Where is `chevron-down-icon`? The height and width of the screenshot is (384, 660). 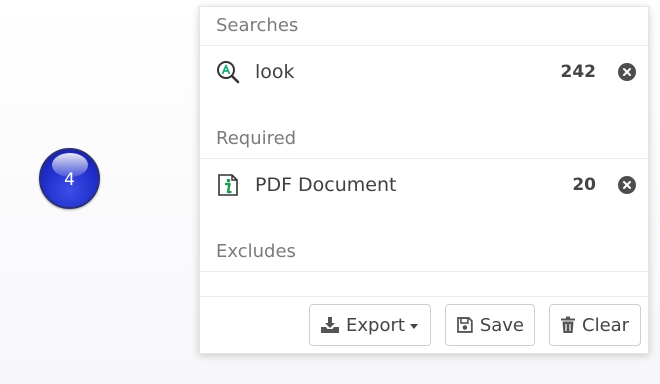 chevron-down-icon is located at coordinates (413, 326).